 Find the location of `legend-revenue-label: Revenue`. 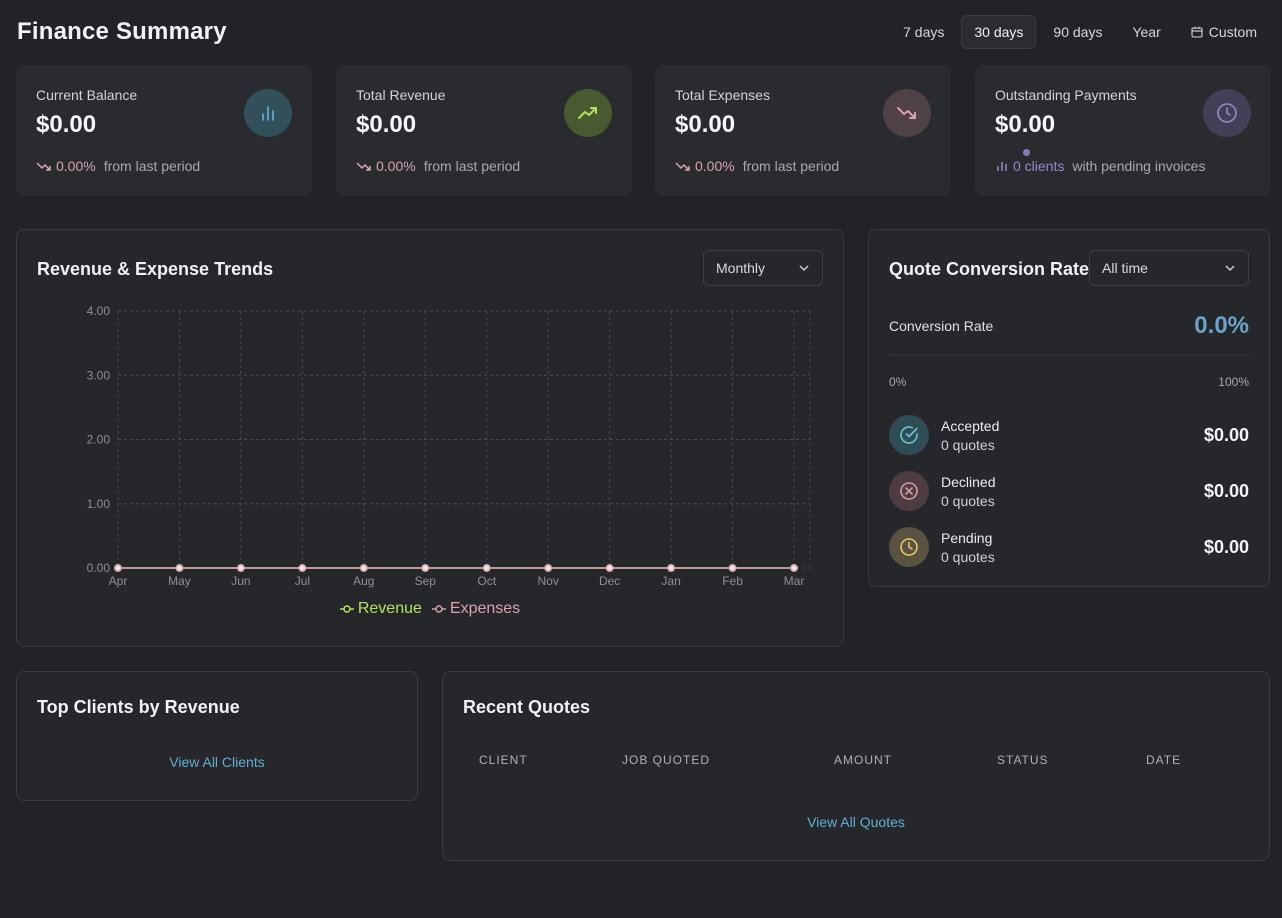

legend-revenue-label: Revenue is located at coordinates (389, 608).